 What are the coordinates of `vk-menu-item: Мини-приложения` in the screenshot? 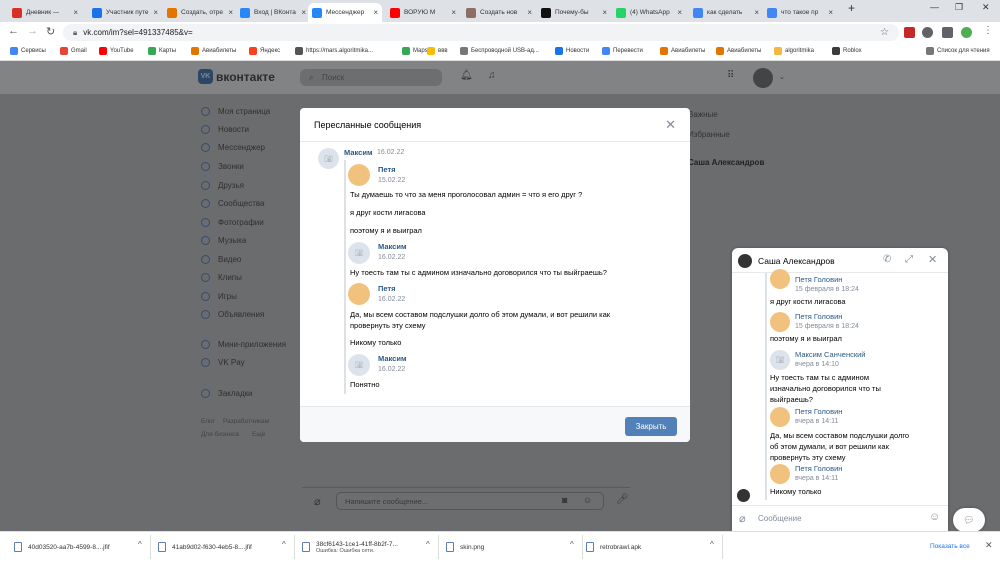 It's located at (243, 344).